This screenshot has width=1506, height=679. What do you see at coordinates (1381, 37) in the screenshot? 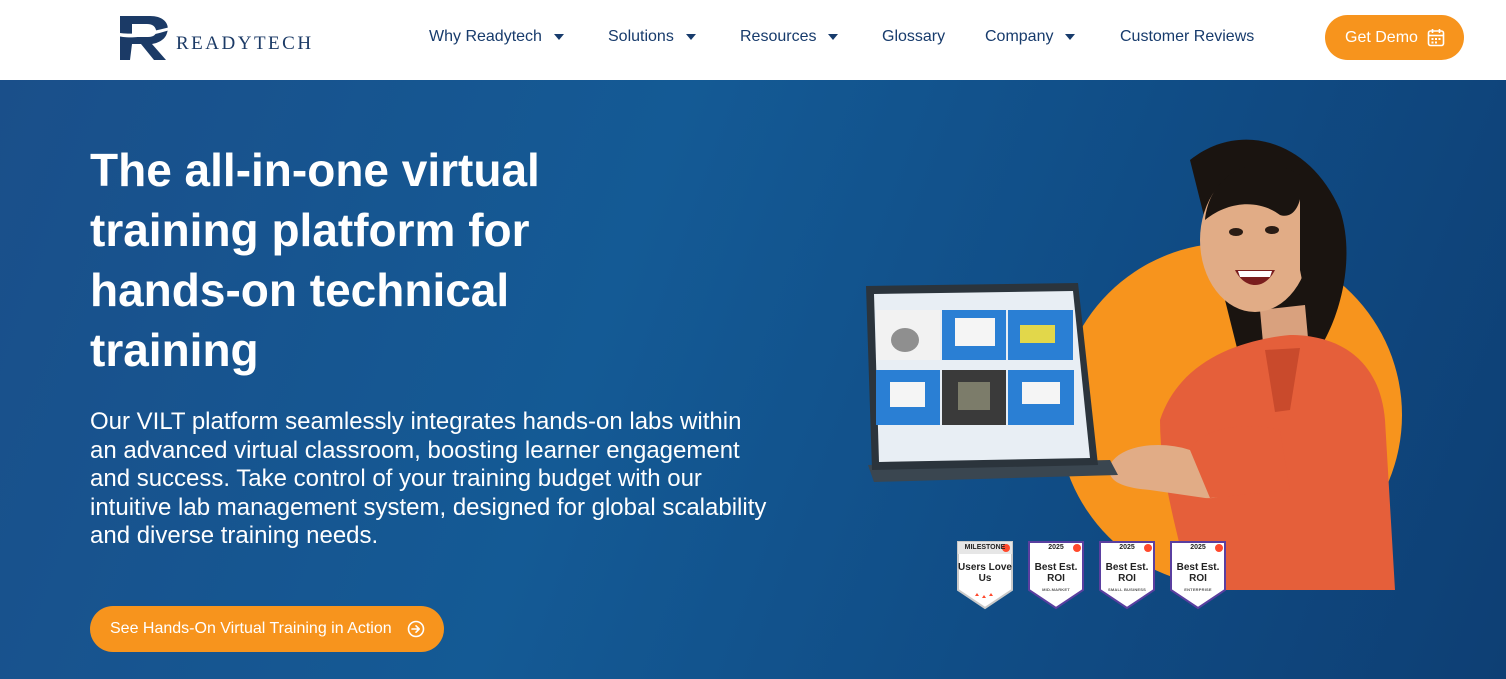
I see `get-demo-label: Get Demo` at bounding box center [1381, 37].